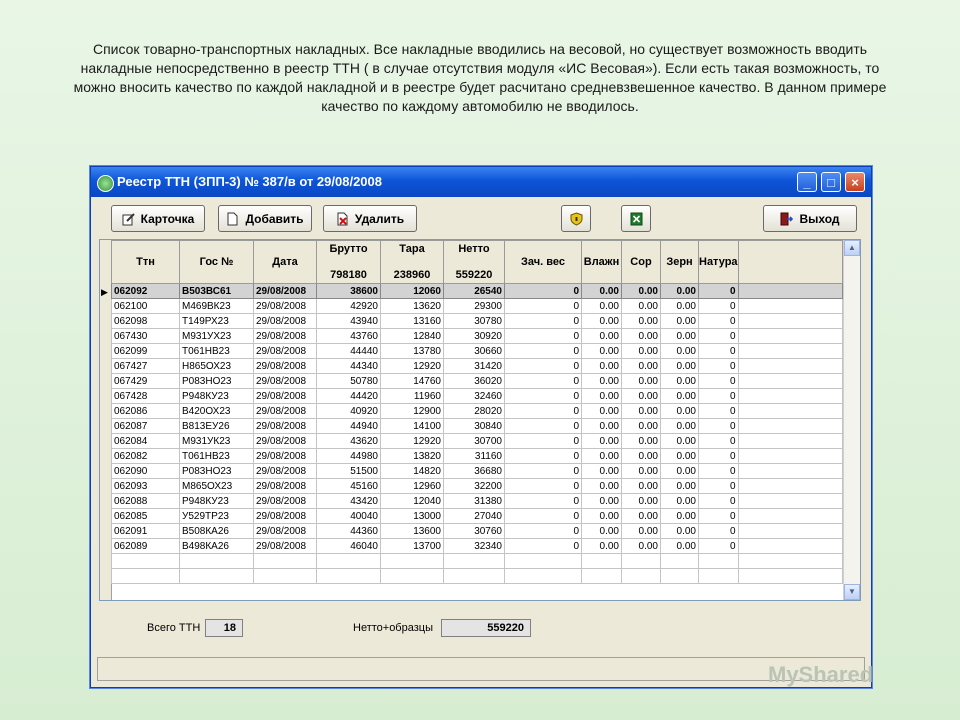 The image size is (960, 720). What do you see at coordinates (412, 486) in the screenshot?
I see `cell-tara: 12960` at bounding box center [412, 486].